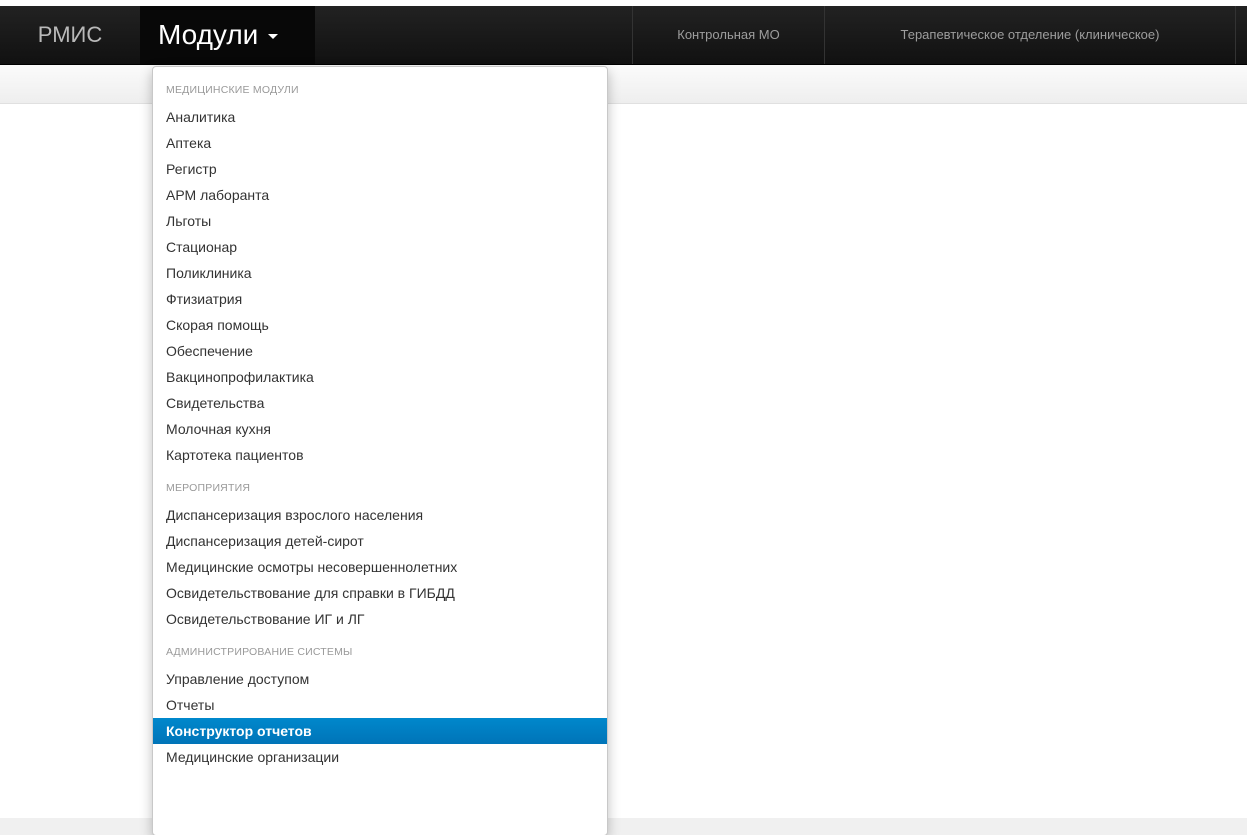 The height and width of the screenshot is (835, 1247). What do you see at coordinates (380, 299) in the screenshot?
I see `menu-item: Фтизиатрия` at bounding box center [380, 299].